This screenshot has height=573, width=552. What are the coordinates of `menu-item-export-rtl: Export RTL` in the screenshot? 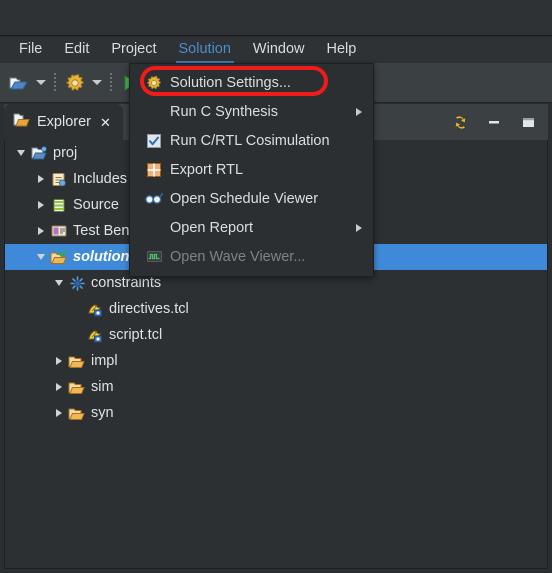 It's located at (251, 169).